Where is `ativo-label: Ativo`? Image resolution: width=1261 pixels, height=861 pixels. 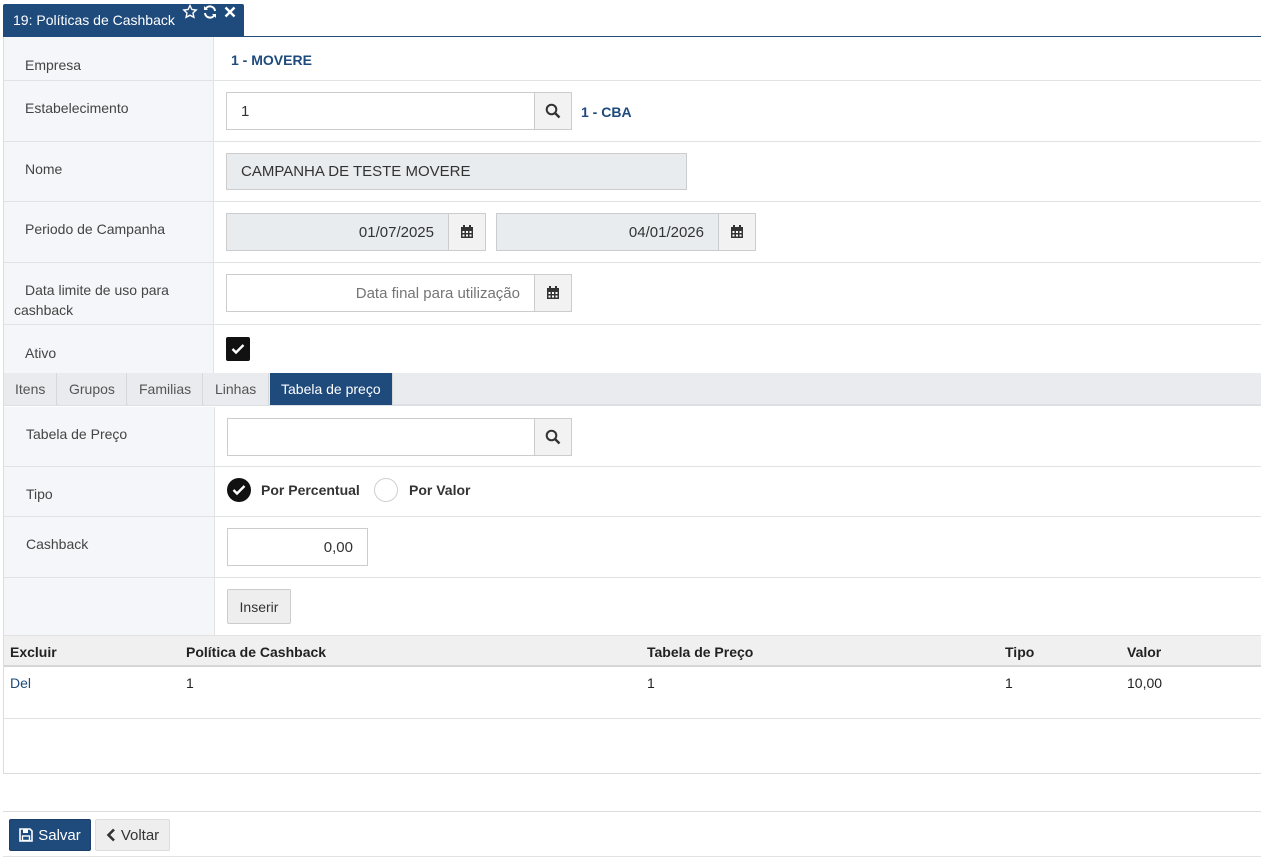 ativo-label: Ativo is located at coordinates (41, 353).